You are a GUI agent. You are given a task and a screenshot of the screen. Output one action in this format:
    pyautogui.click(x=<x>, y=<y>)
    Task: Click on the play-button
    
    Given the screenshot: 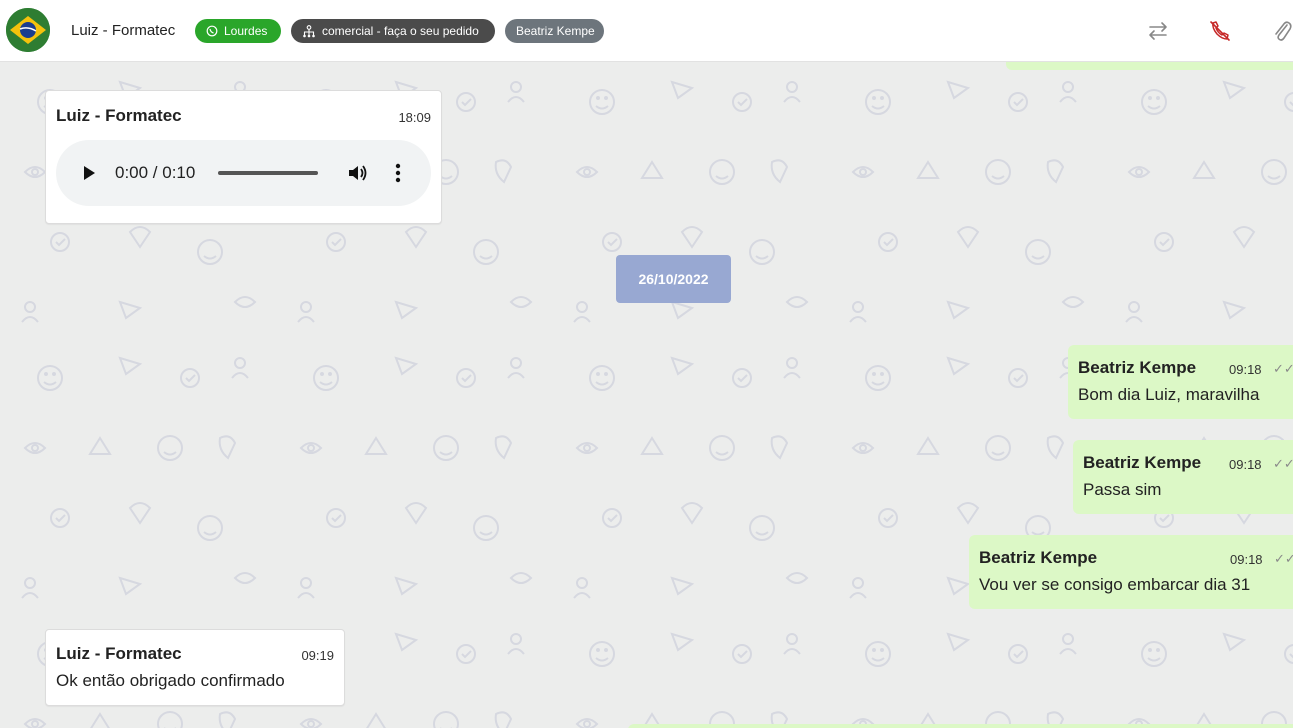 What is the action you would take?
    pyautogui.click(x=89, y=175)
    